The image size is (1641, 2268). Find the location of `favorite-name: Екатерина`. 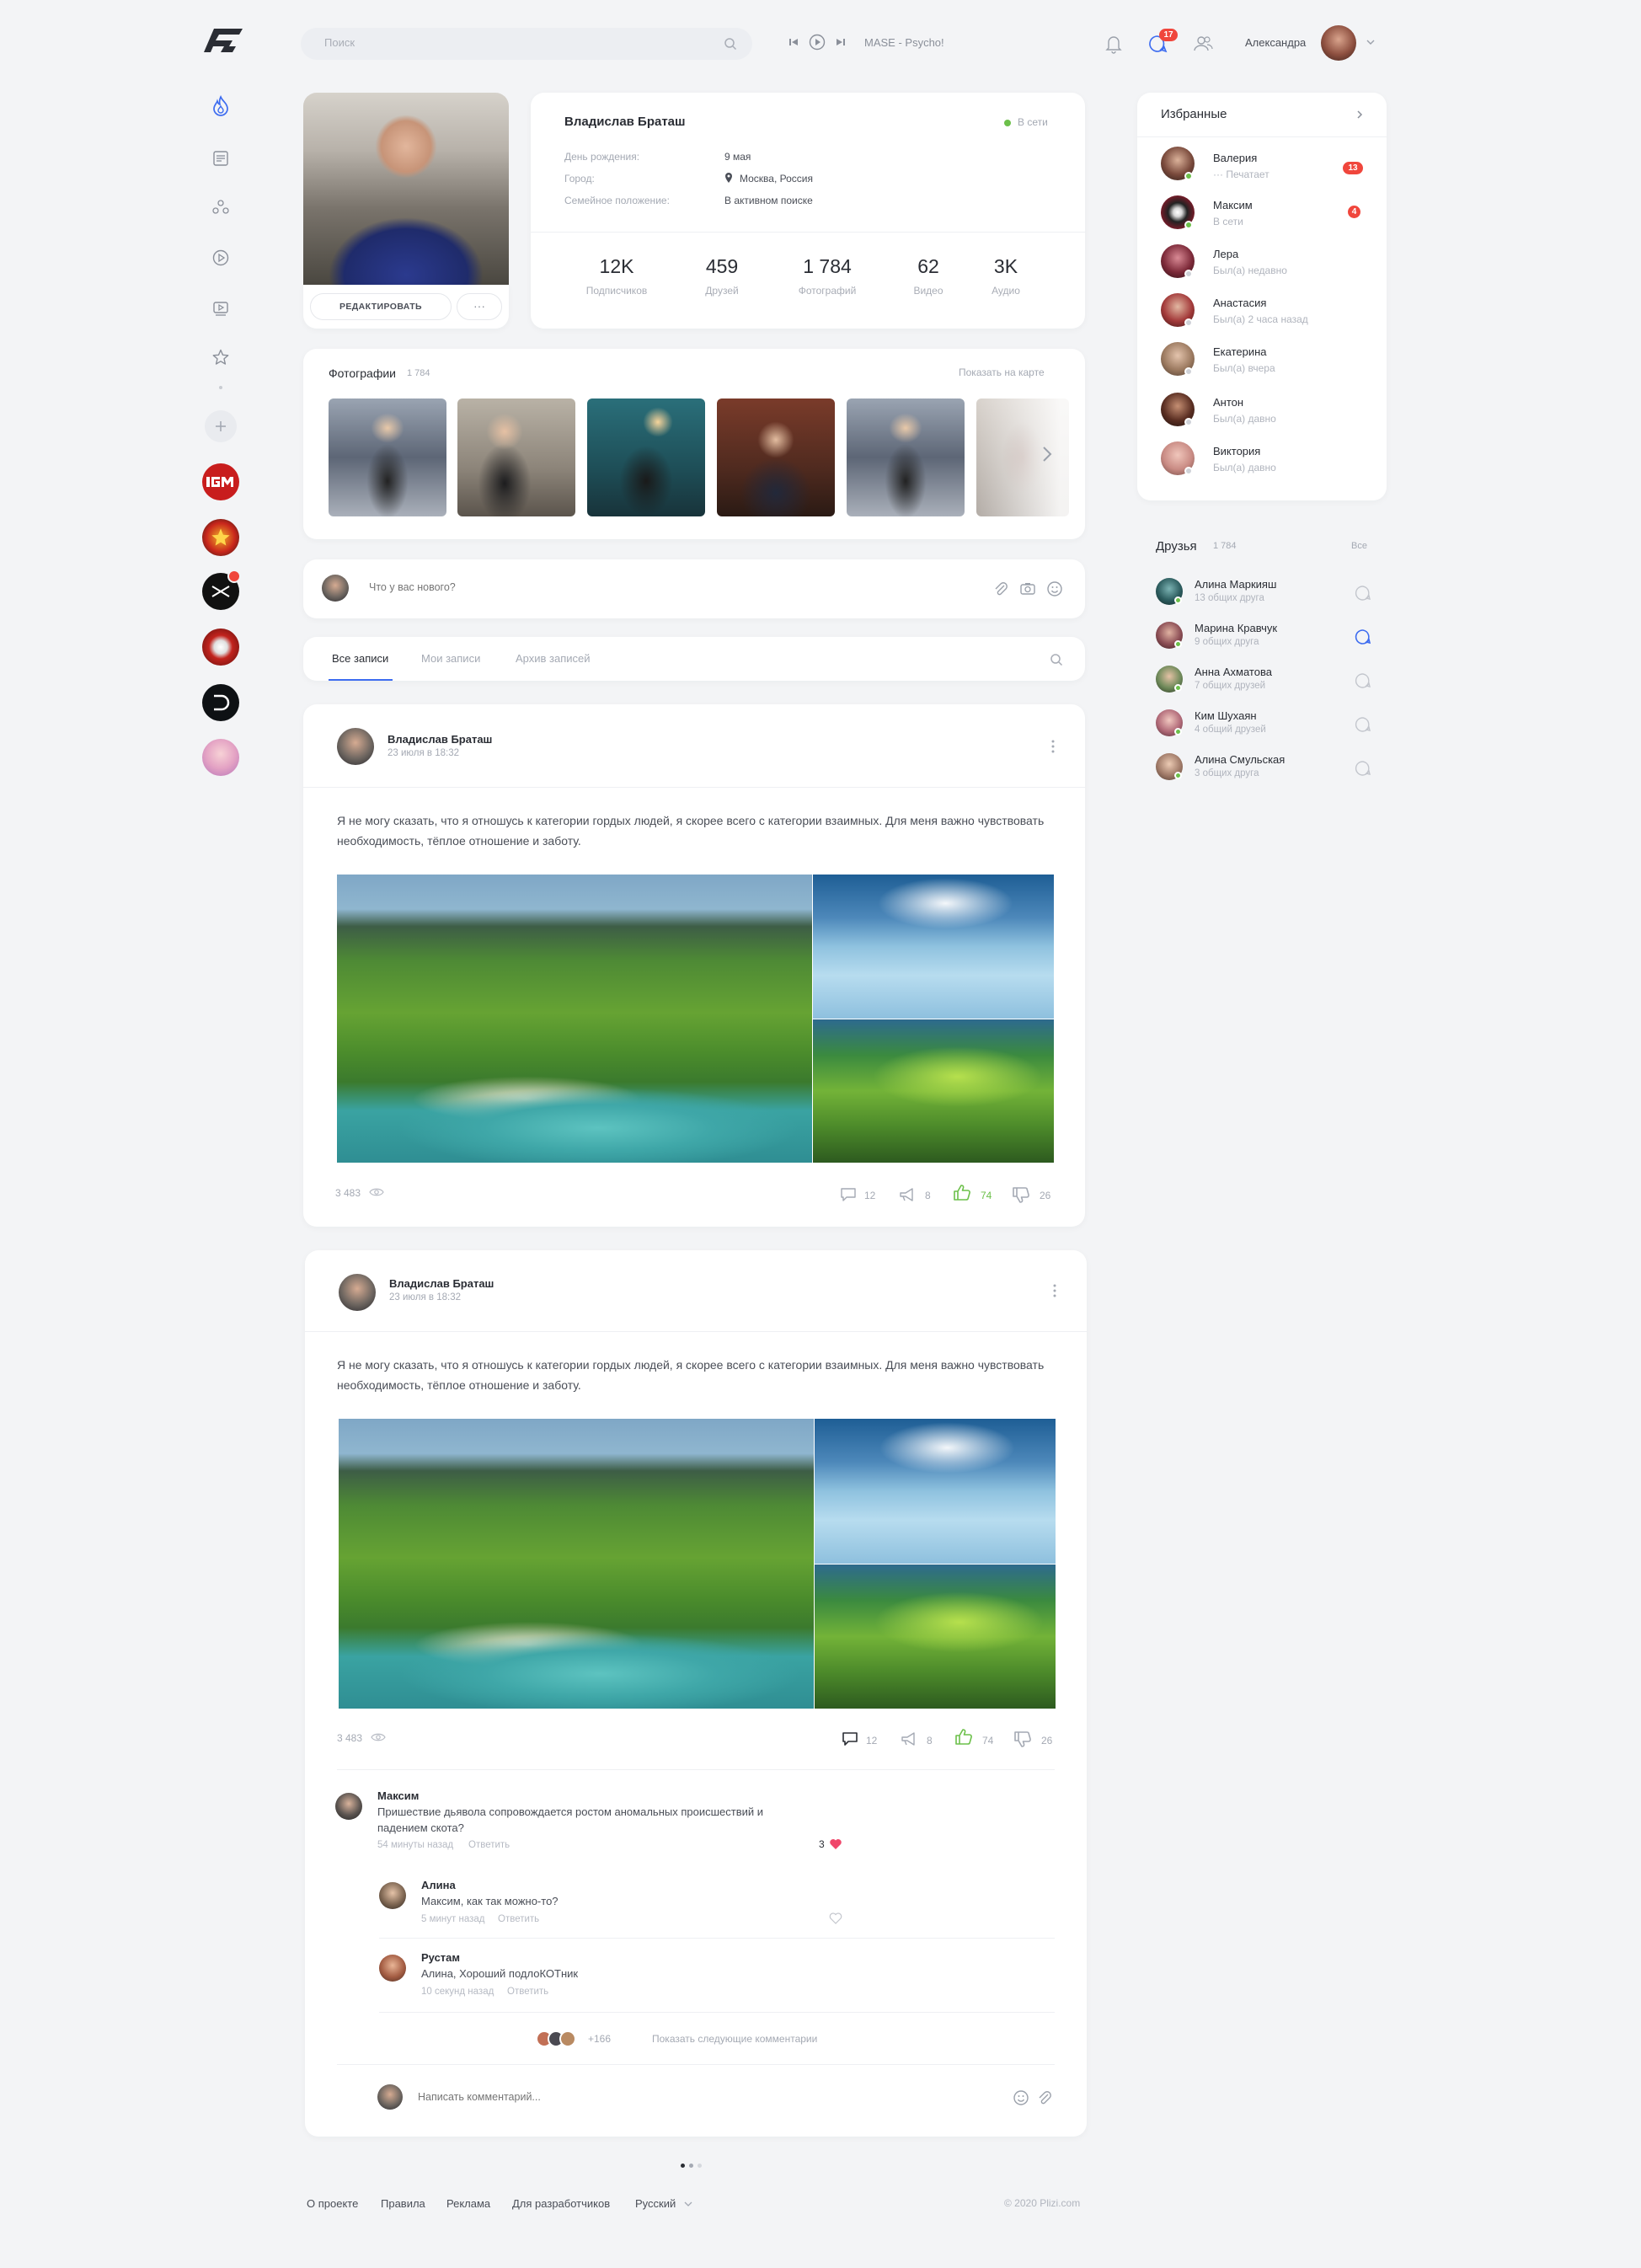

favorite-name: Екатерина is located at coordinates (1240, 351).